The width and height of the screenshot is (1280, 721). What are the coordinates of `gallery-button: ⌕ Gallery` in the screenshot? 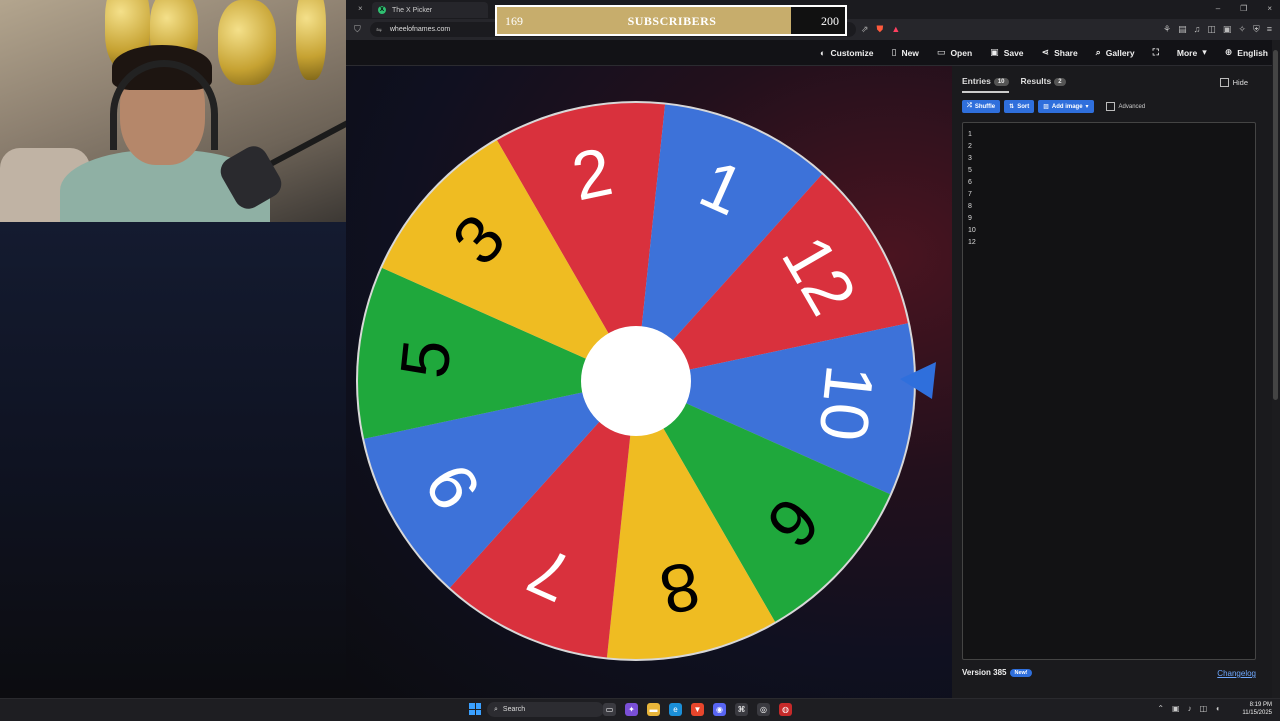 It's located at (1115, 52).